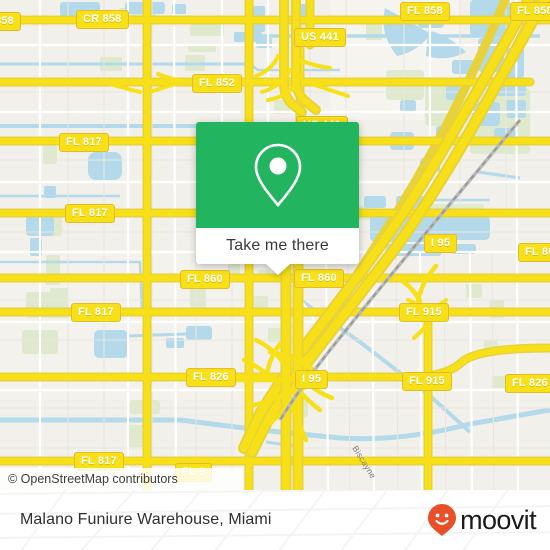  I want to click on shield-us-441: US 441, so click(320, 37).